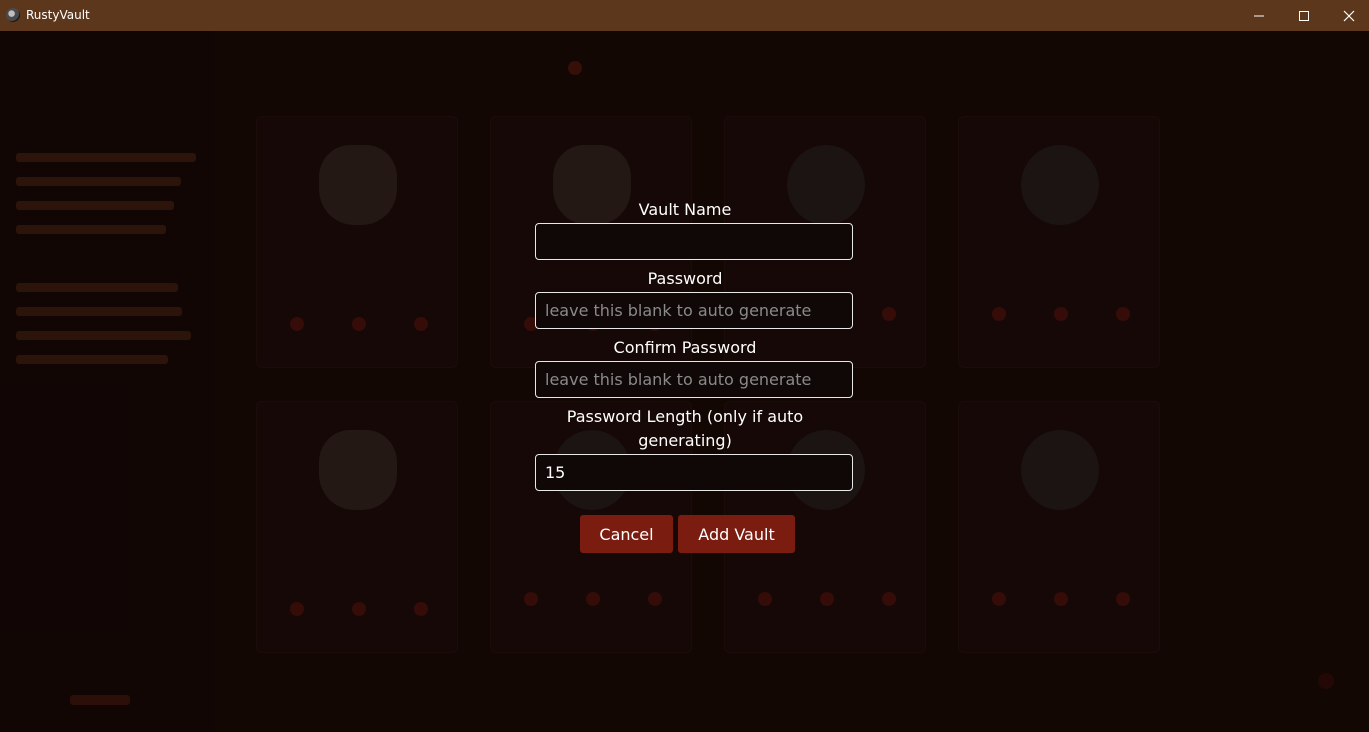 This screenshot has height=732, width=1369. I want to click on password-input, so click(694, 310).